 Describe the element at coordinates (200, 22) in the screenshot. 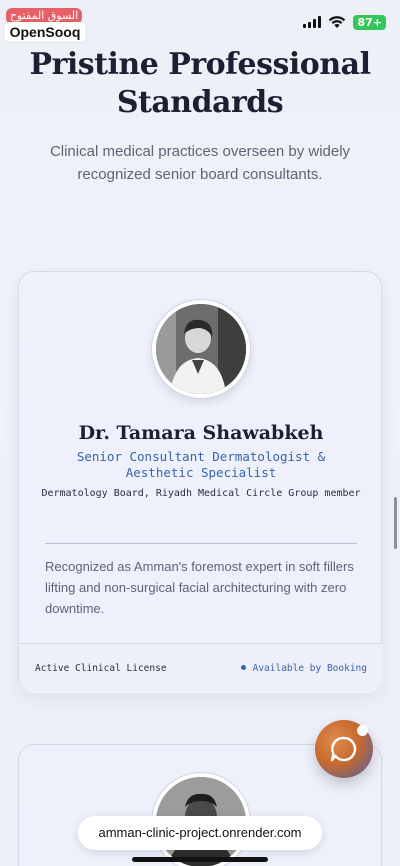

I see `status-bar: السوق المفتوح OpenSooq 87+` at that location.